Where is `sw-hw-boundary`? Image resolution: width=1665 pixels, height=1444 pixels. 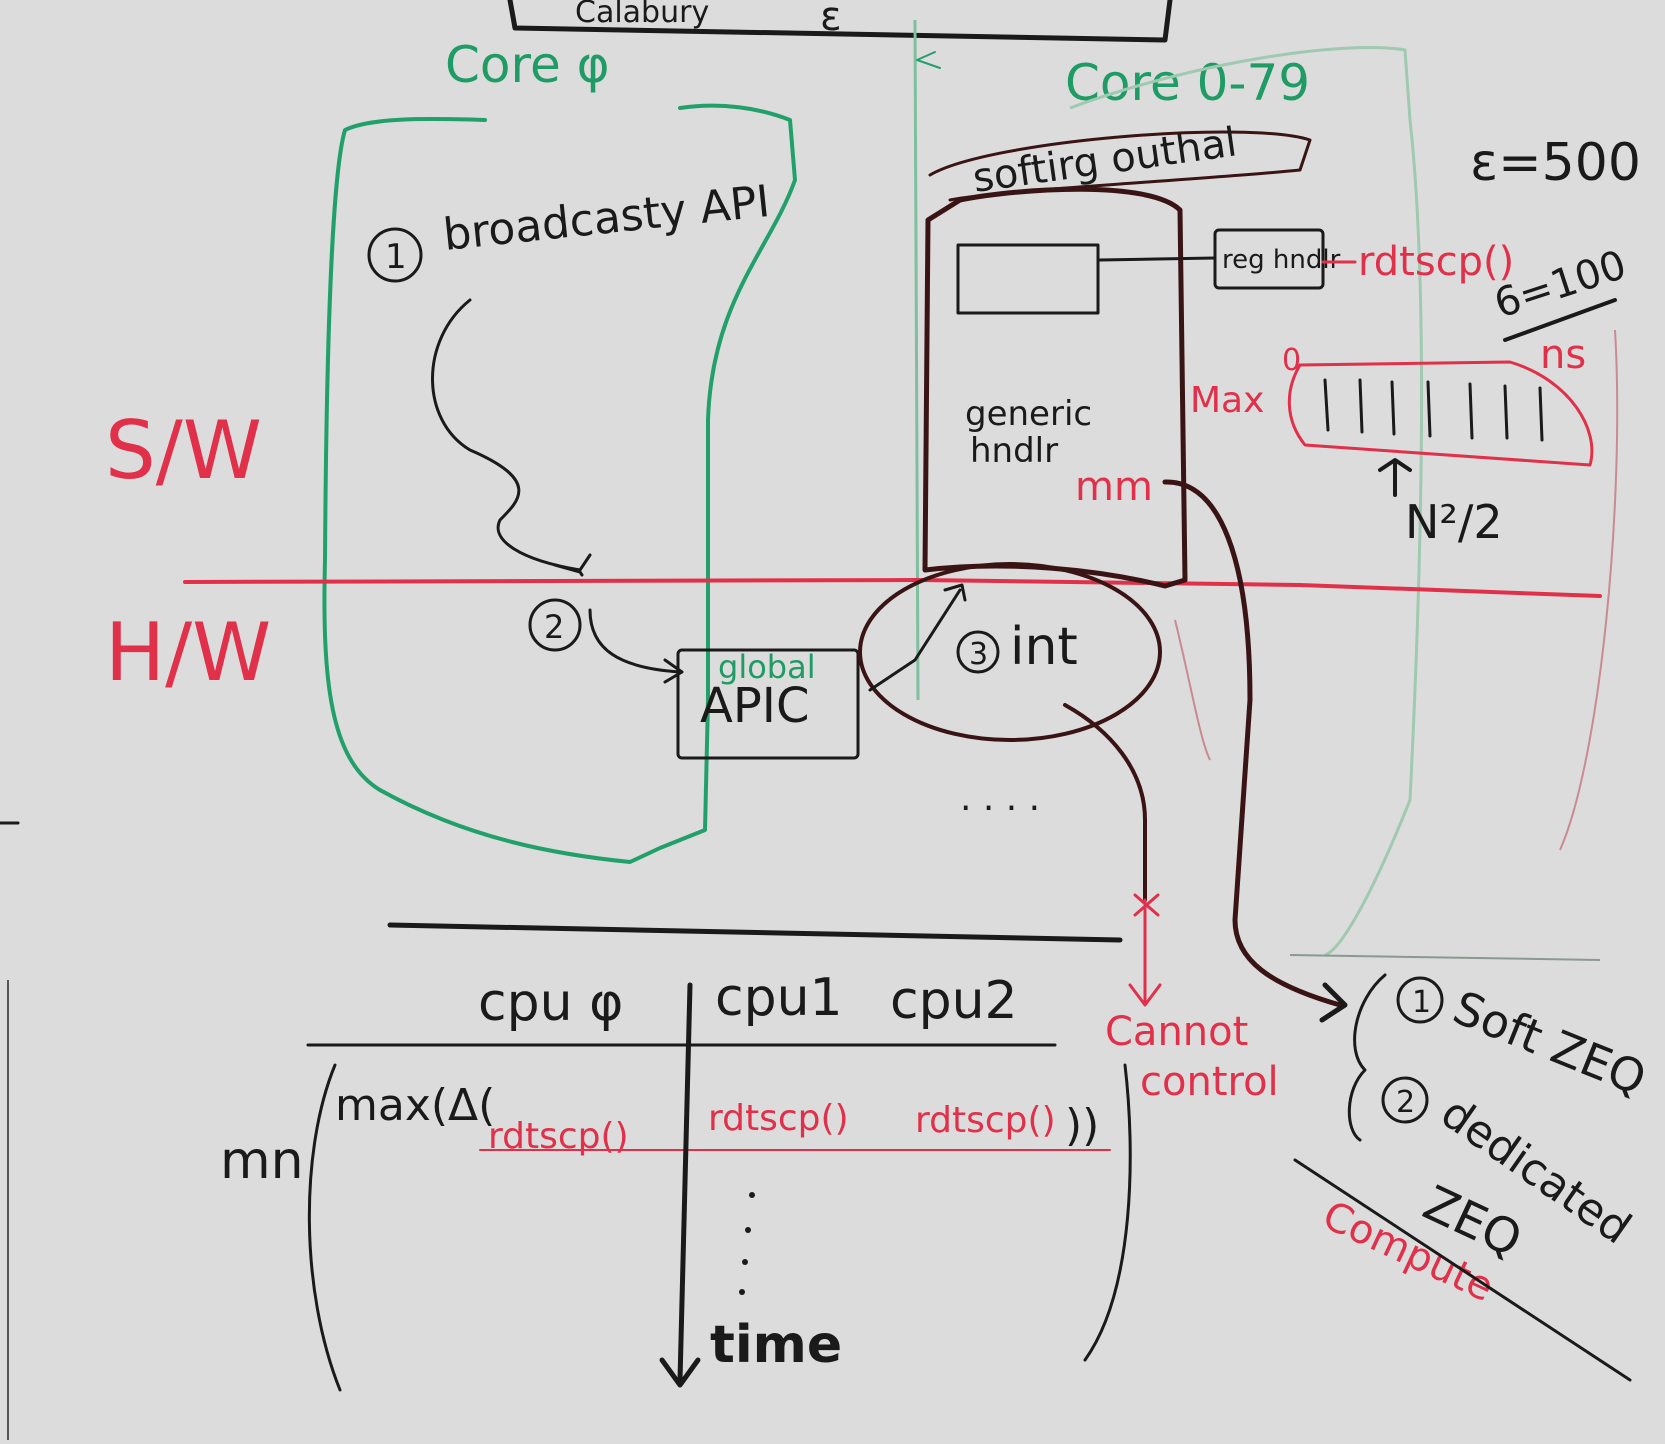 sw-hw-boundary is located at coordinates (892, 588).